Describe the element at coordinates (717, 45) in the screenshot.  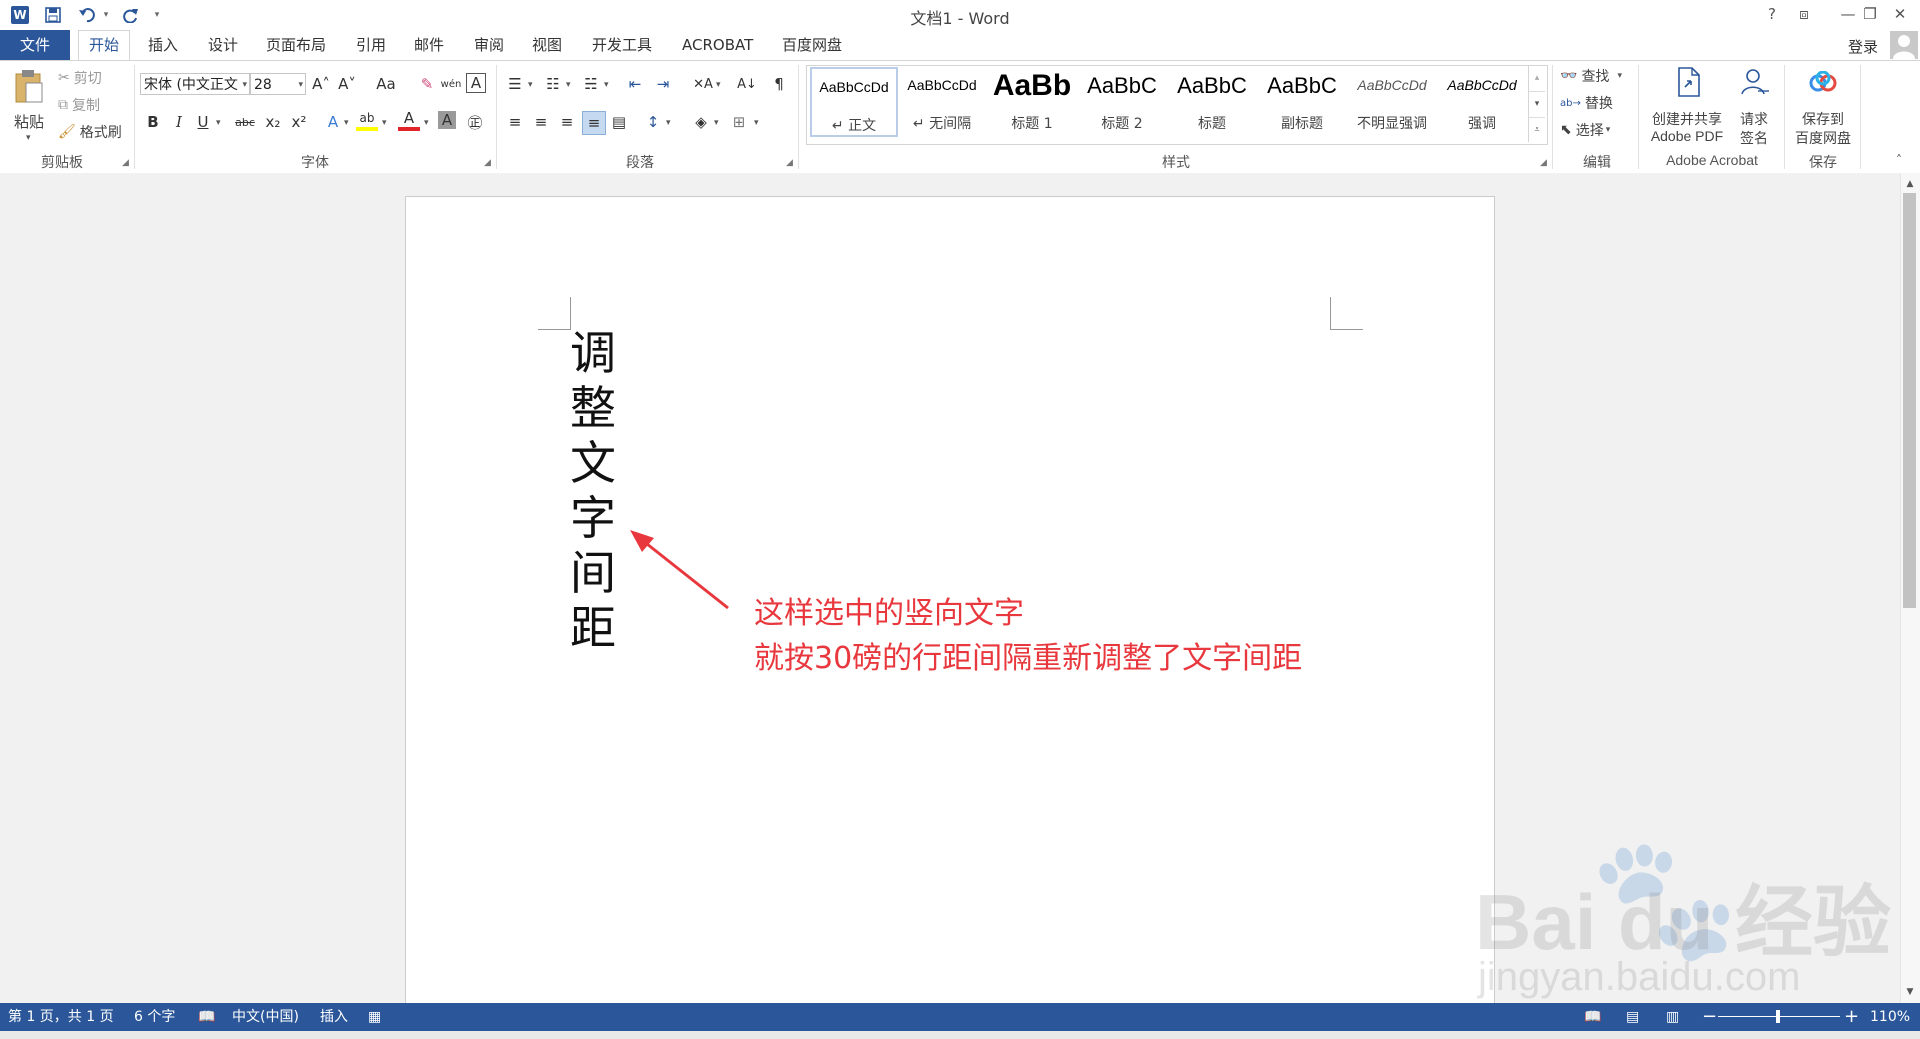
I see `tab-acrobat: ACROBAT` at that location.